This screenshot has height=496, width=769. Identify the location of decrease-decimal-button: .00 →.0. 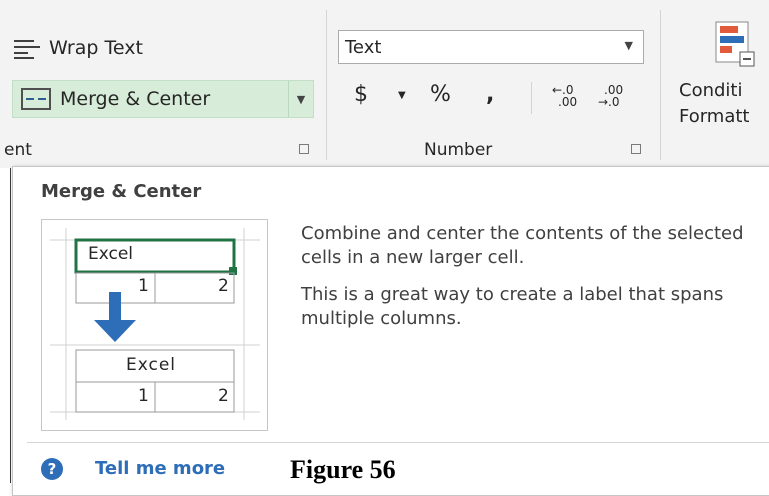
(610, 96).